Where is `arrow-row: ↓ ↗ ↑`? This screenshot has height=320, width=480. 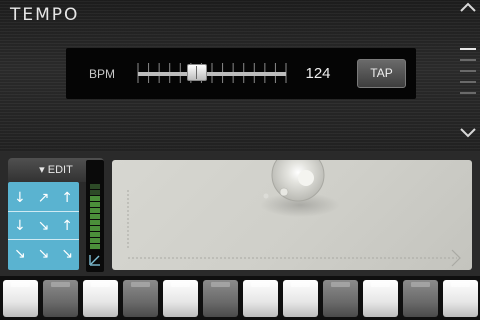
arrow-row: ↓ ↗ ↑ is located at coordinates (43, 198).